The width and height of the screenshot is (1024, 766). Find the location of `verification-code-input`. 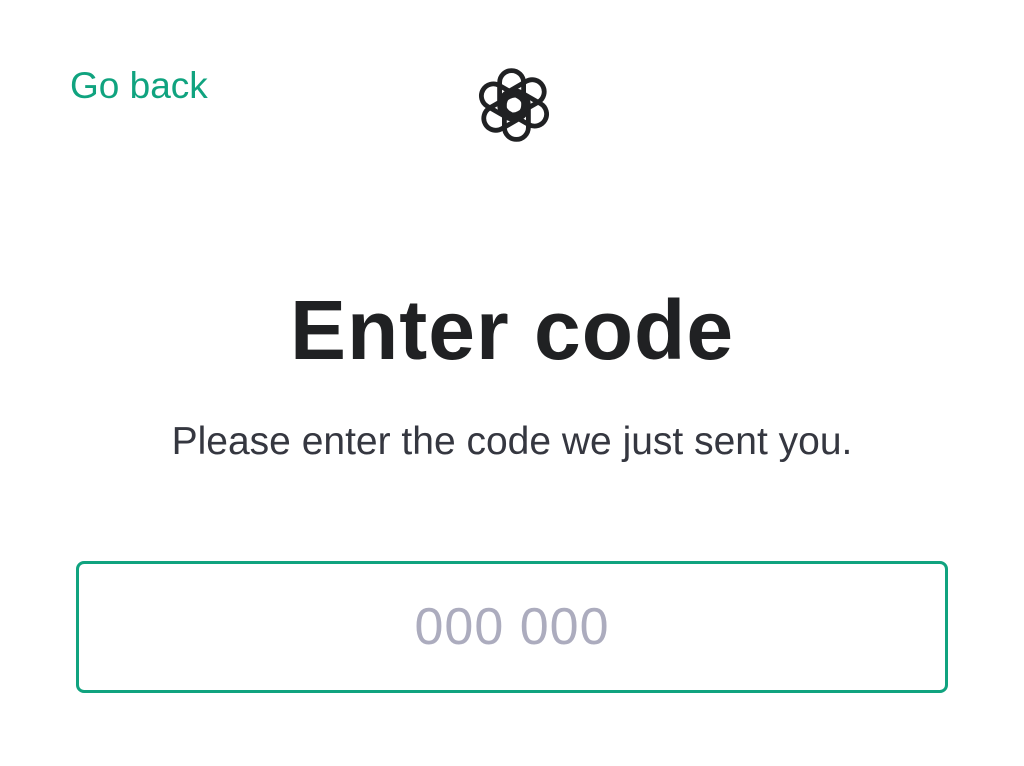

verification-code-input is located at coordinates (512, 627).